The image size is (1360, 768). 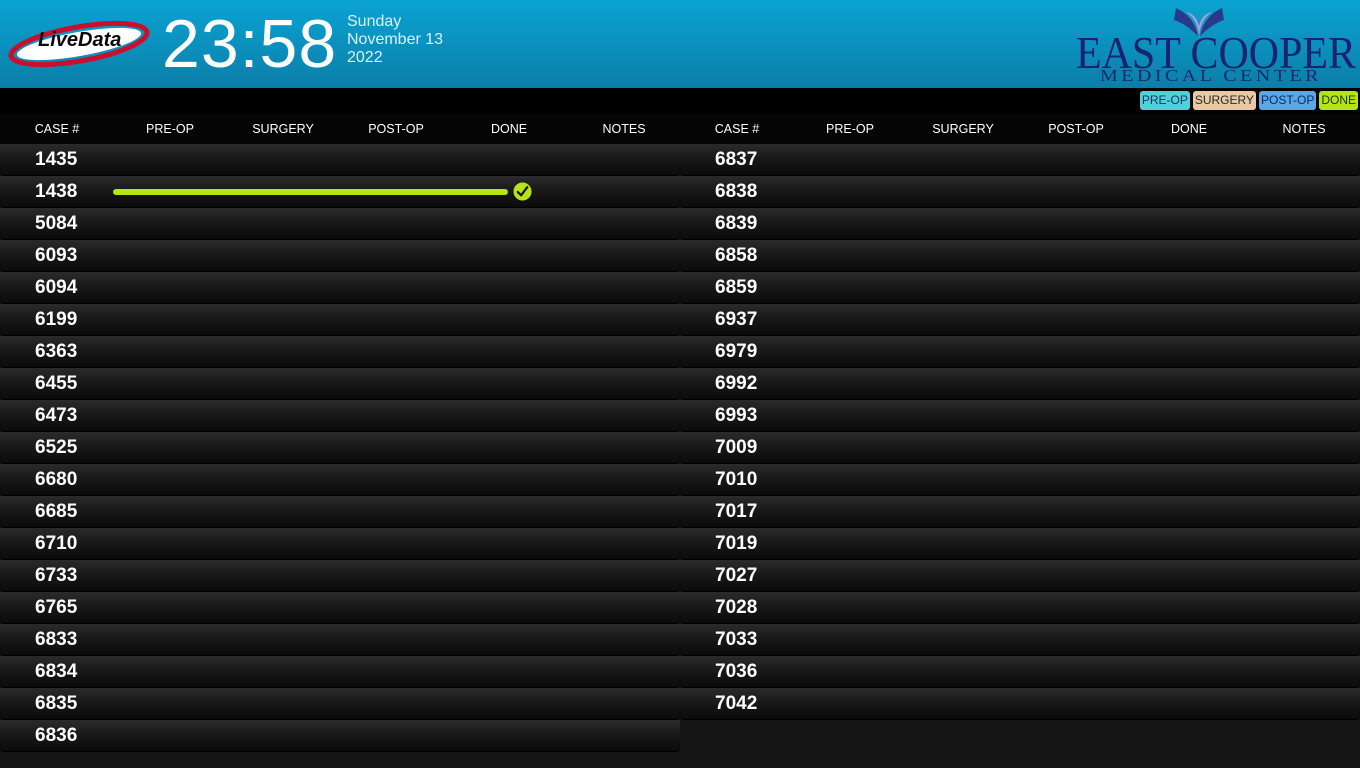 What do you see at coordinates (680, 101) in the screenshot?
I see `legend-bar: PRE-OP SURGERY POST-OP DONE` at bounding box center [680, 101].